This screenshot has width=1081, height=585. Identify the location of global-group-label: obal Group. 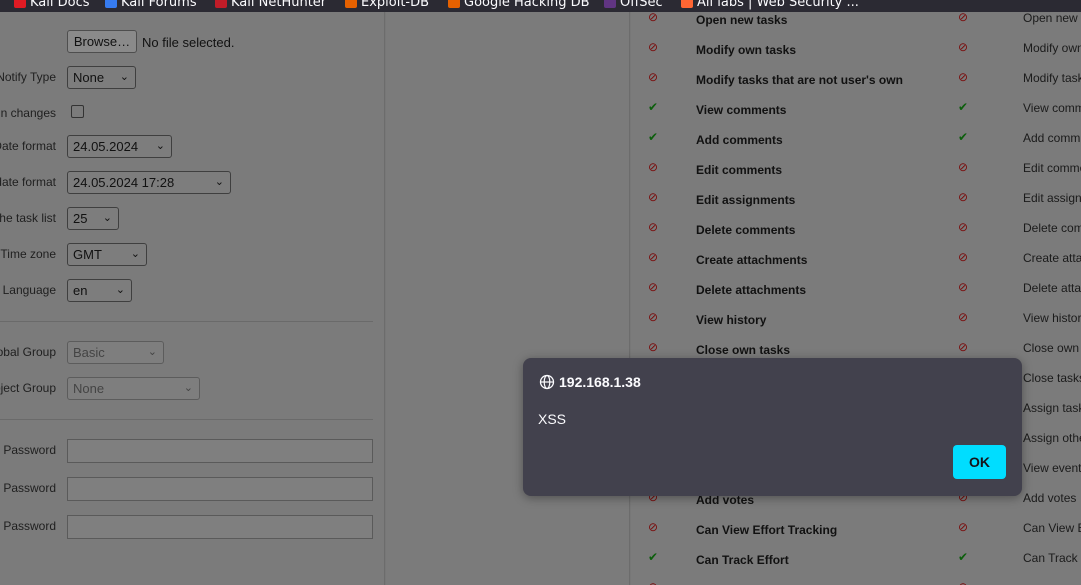
(28, 352).